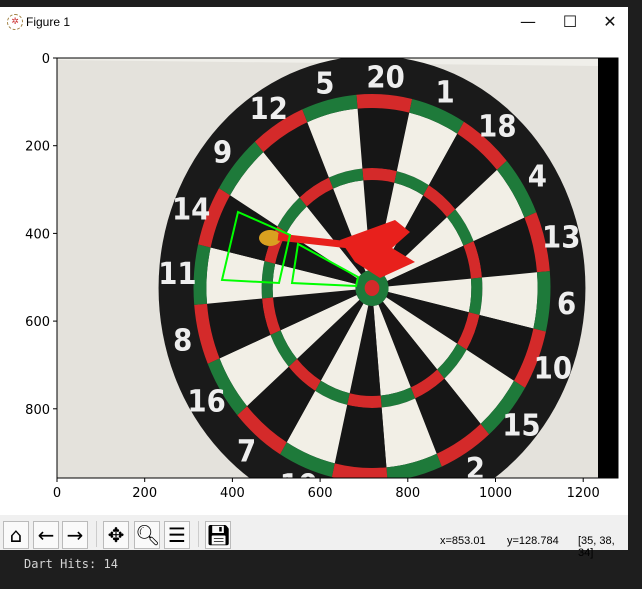 The height and width of the screenshot is (589, 642). I want to click on board-number: 20, so click(385, 76).